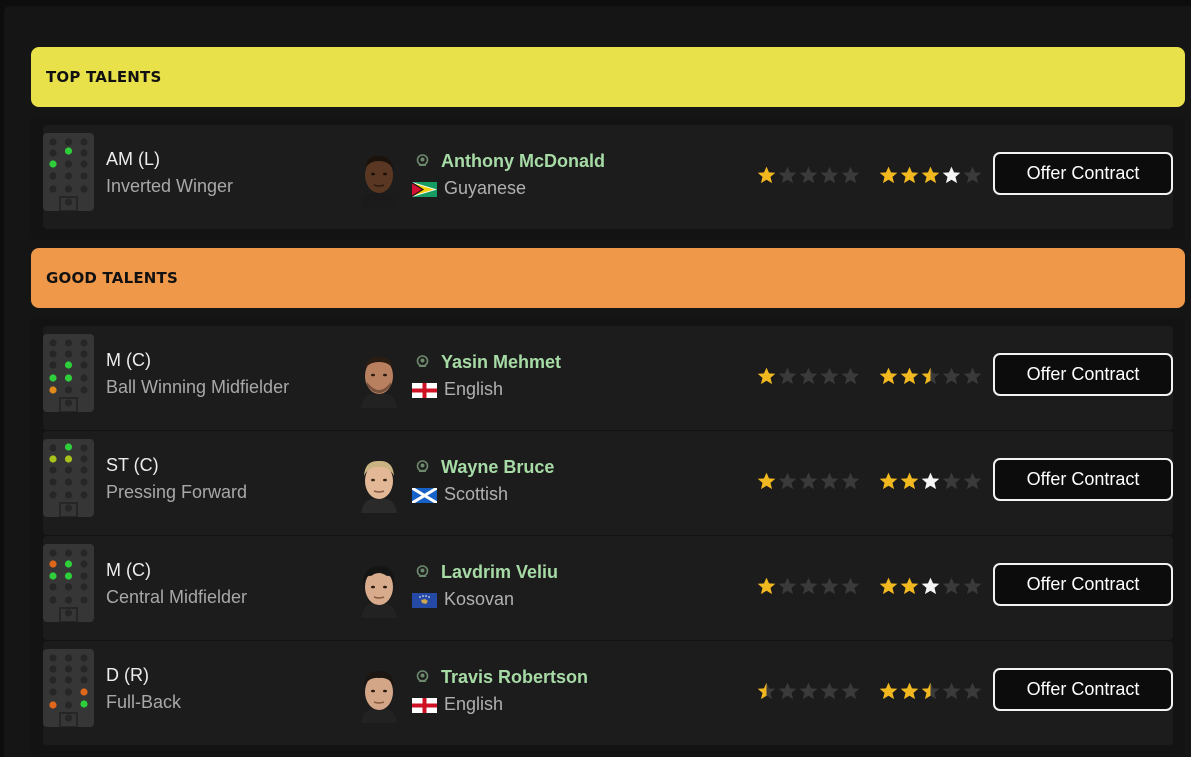 The height and width of the screenshot is (757, 1191). Describe the element at coordinates (177, 597) in the screenshot. I see `player-role: Central Midfielder` at that location.